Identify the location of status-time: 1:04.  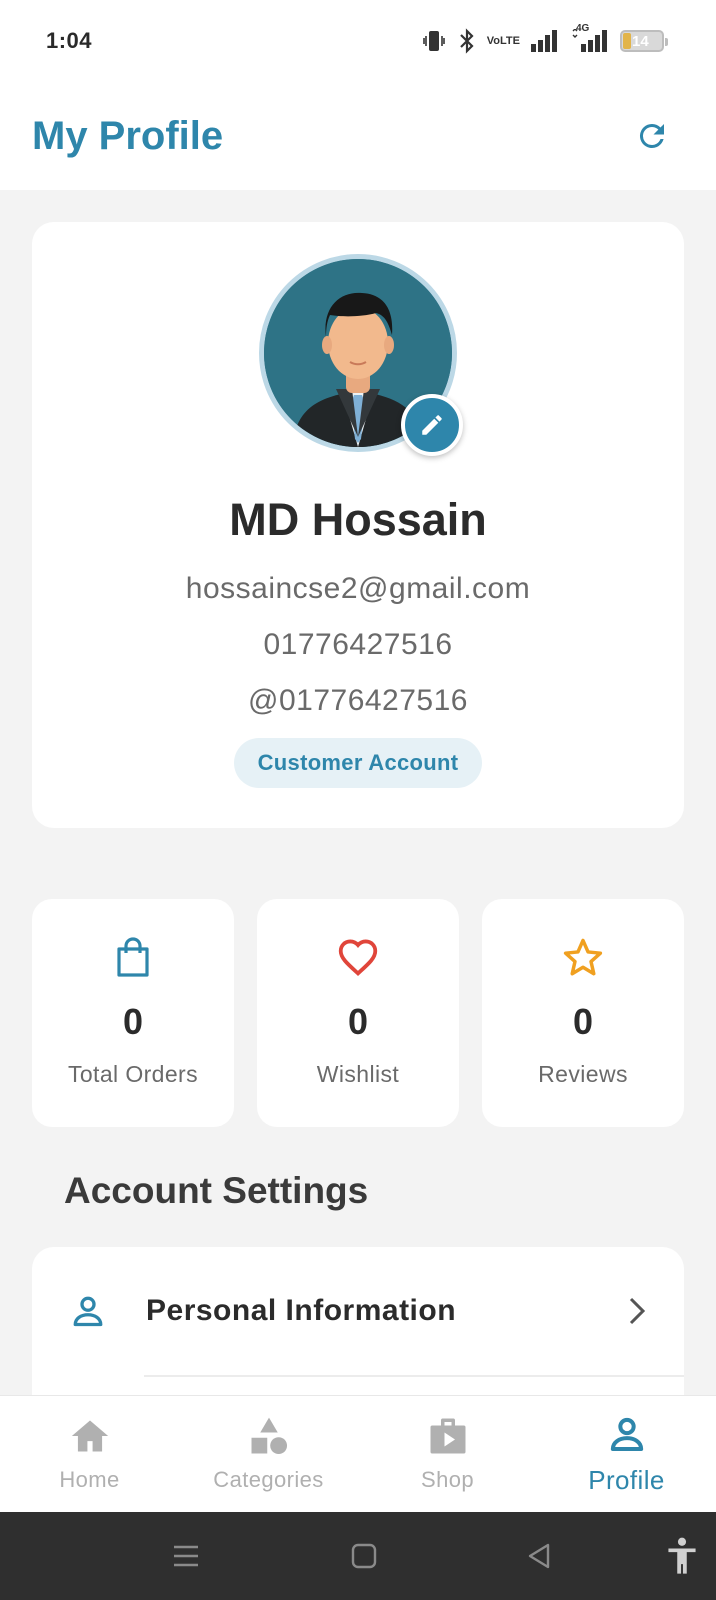
(69, 40).